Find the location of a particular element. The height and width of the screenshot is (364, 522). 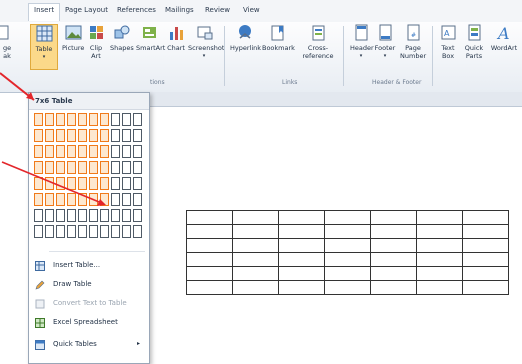

wordart-button: A WordArt is located at coordinates (504, 38).